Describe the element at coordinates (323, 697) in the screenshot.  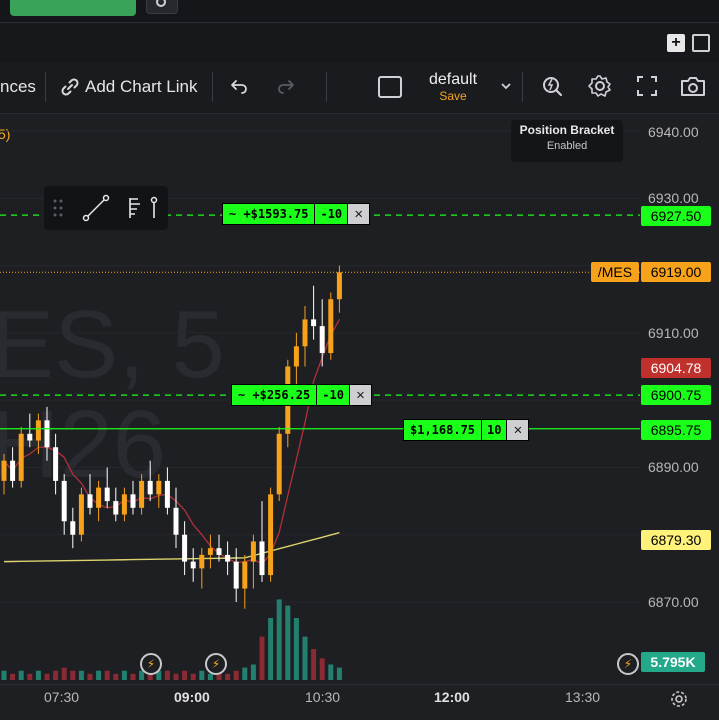
I see `time-axis-label: 10:30` at that location.